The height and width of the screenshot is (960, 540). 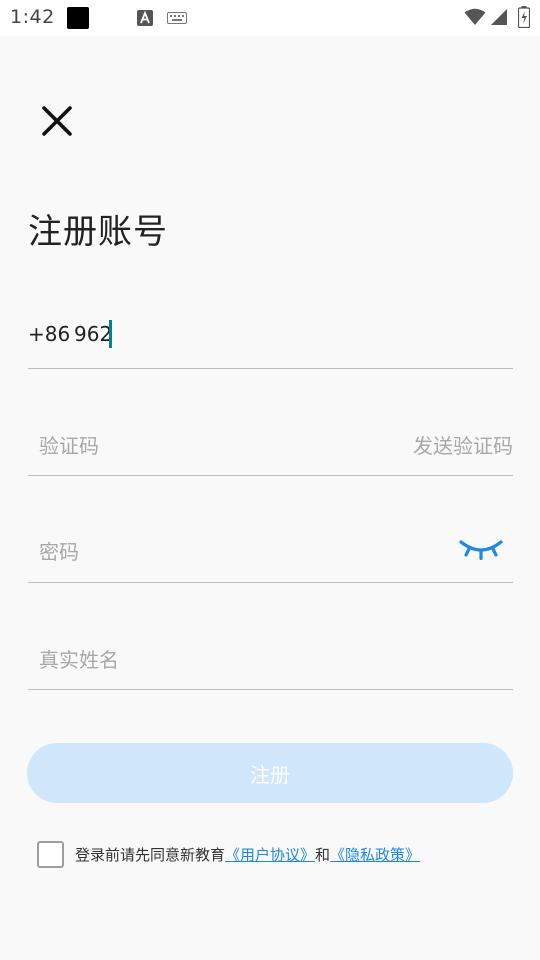 I want to click on status-bar: 1:42, so click(x=270, y=18).